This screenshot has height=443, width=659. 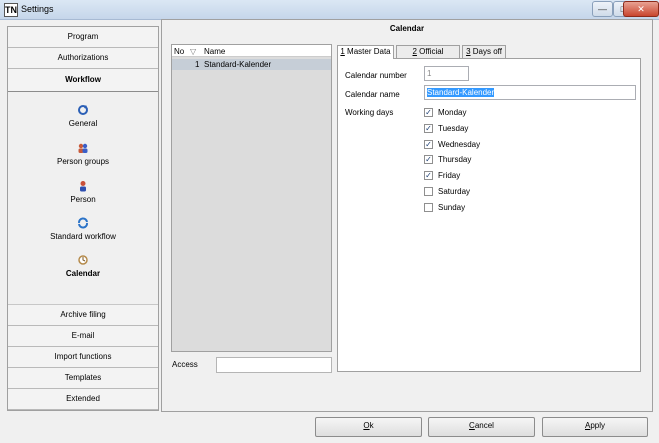 I want to click on workflow-item-label: Calendar, so click(x=83, y=273).